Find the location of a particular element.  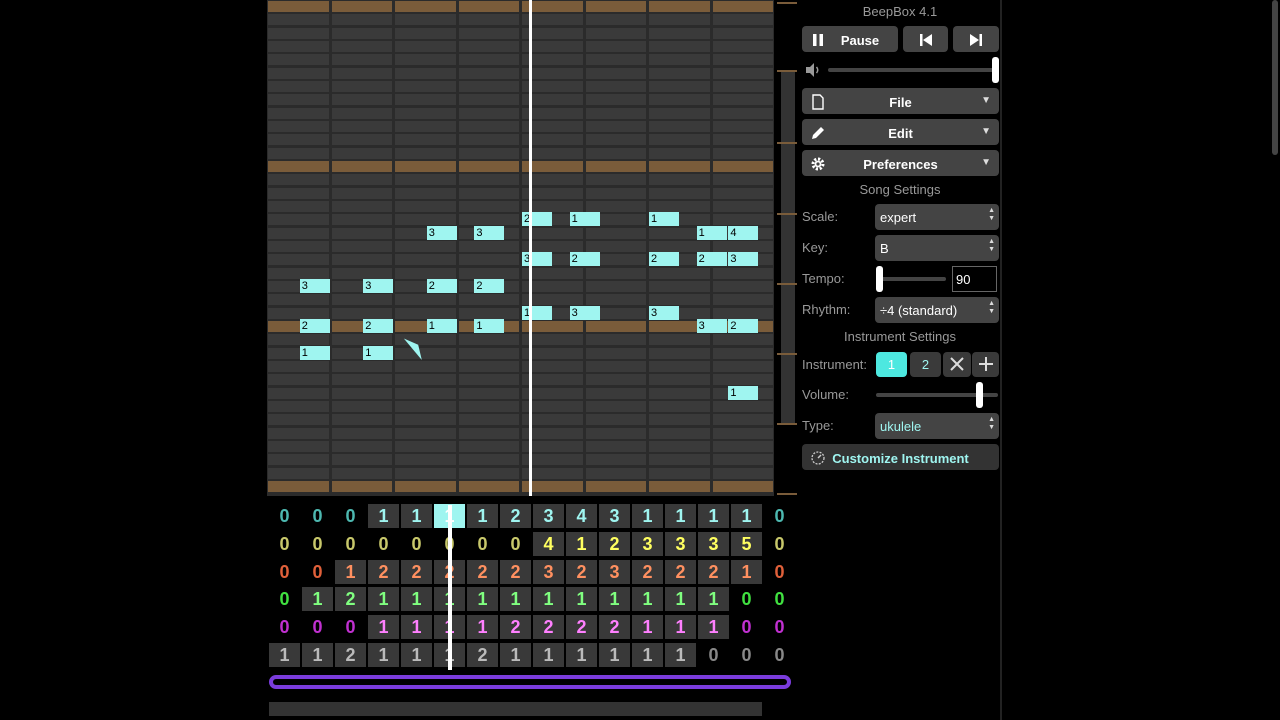

customize-instrument-button: Customize Instrument is located at coordinates (900, 457).